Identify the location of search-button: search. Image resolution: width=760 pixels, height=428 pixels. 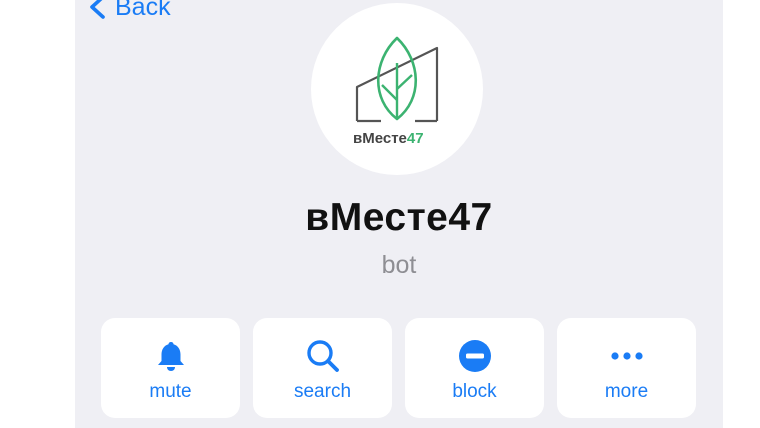
(322, 368).